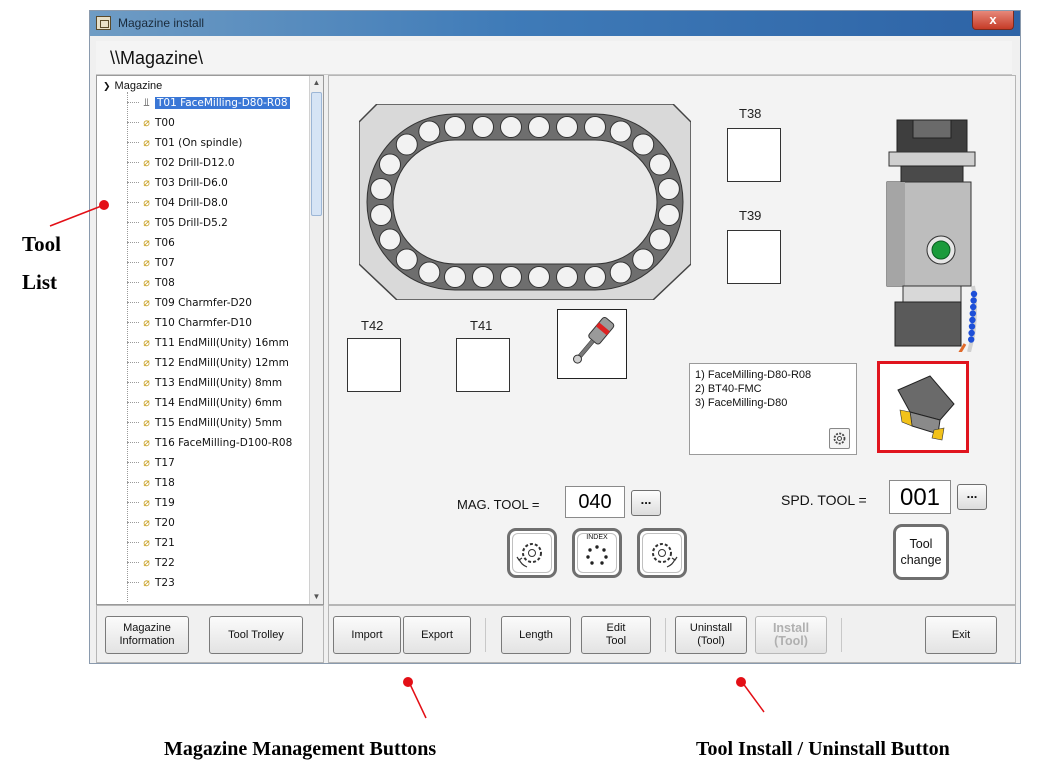  What do you see at coordinates (151, 482) in the screenshot?
I see `tree-item: ⌀ T18` at bounding box center [151, 482].